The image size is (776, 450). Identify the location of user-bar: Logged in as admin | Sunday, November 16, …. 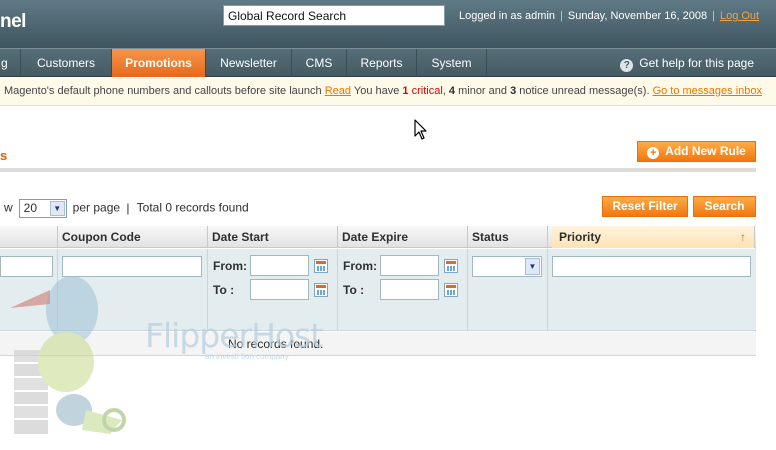
(609, 16).